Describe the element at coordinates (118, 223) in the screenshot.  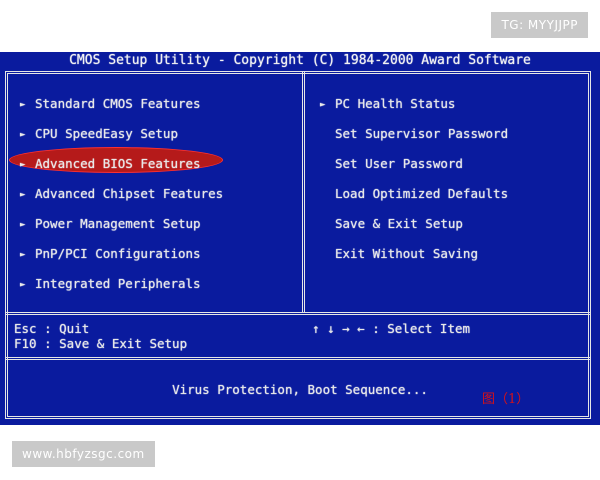
I see `menu-item-label: Power Management Setup` at that location.